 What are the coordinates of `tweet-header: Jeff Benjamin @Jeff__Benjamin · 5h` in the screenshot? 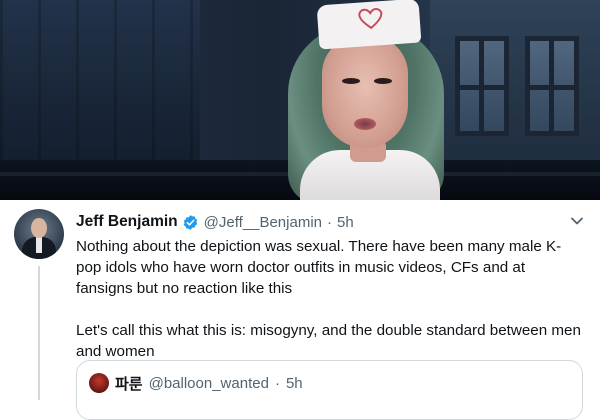 It's located at (215, 222).